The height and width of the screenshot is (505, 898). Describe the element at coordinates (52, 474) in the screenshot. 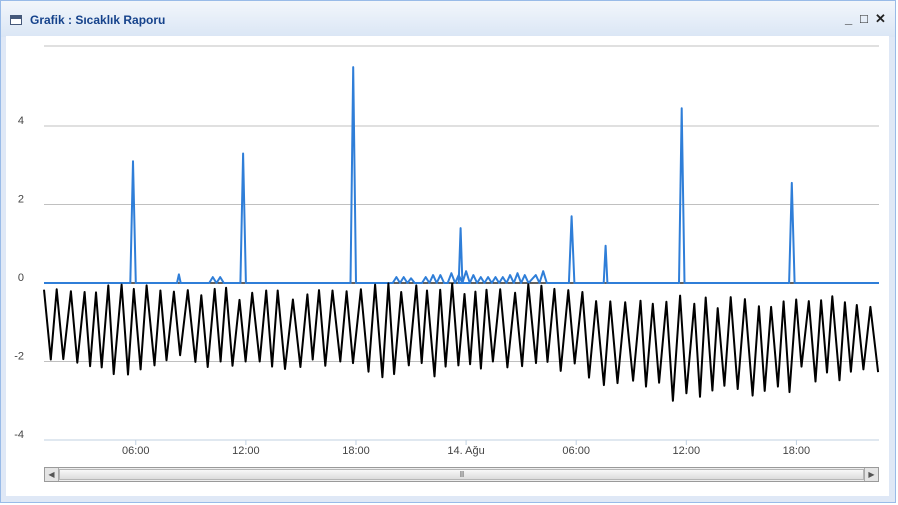

I see `scroll-left-icon: ◀` at that location.